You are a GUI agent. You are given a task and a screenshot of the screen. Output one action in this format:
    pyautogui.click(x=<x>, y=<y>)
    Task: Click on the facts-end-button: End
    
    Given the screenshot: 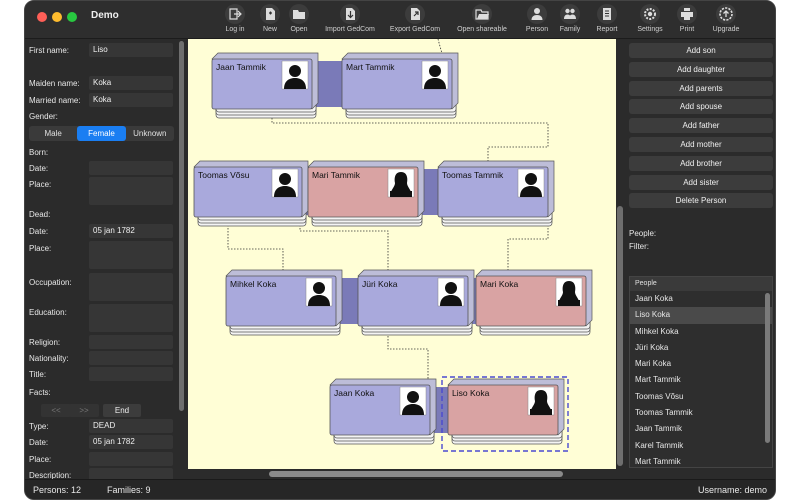 What is the action you would take?
    pyautogui.click(x=122, y=410)
    